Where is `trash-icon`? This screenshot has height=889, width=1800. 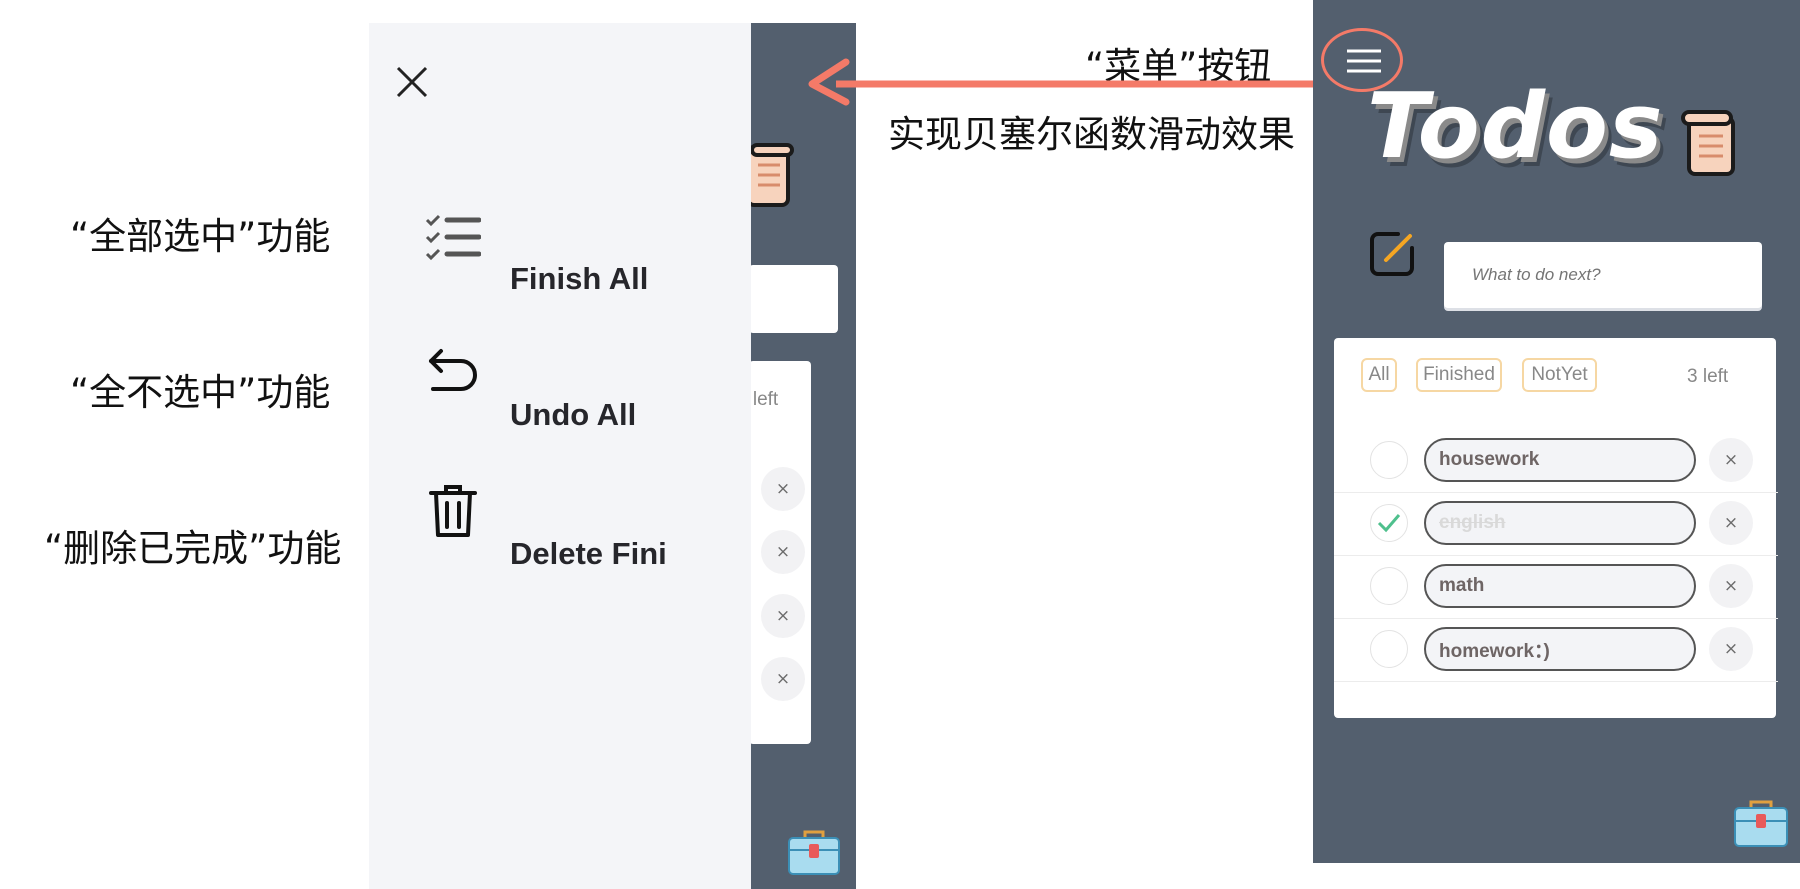 trash-icon is located at coordinates (453, 511).